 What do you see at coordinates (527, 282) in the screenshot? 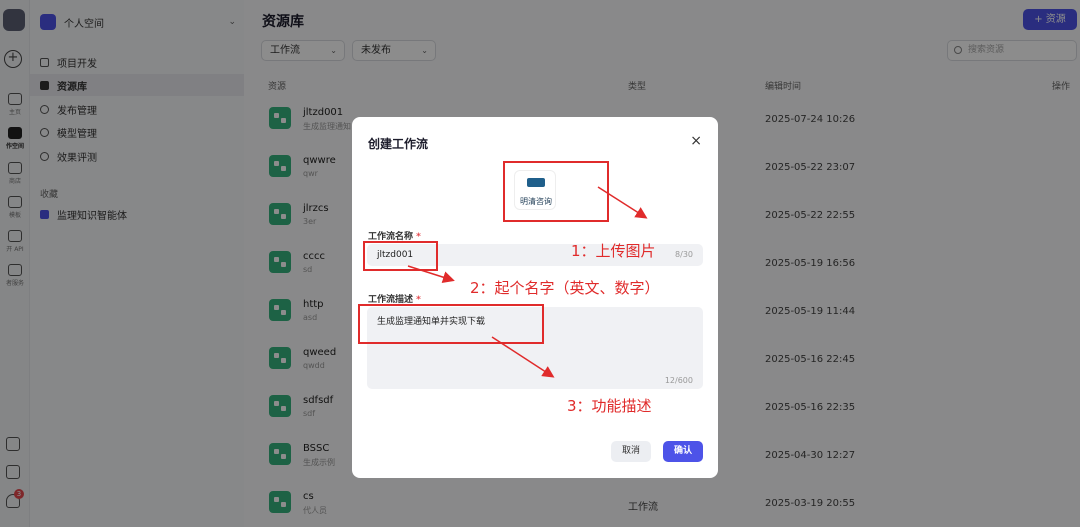
I see `annotation-arrows` at bounding box center [527, 282].